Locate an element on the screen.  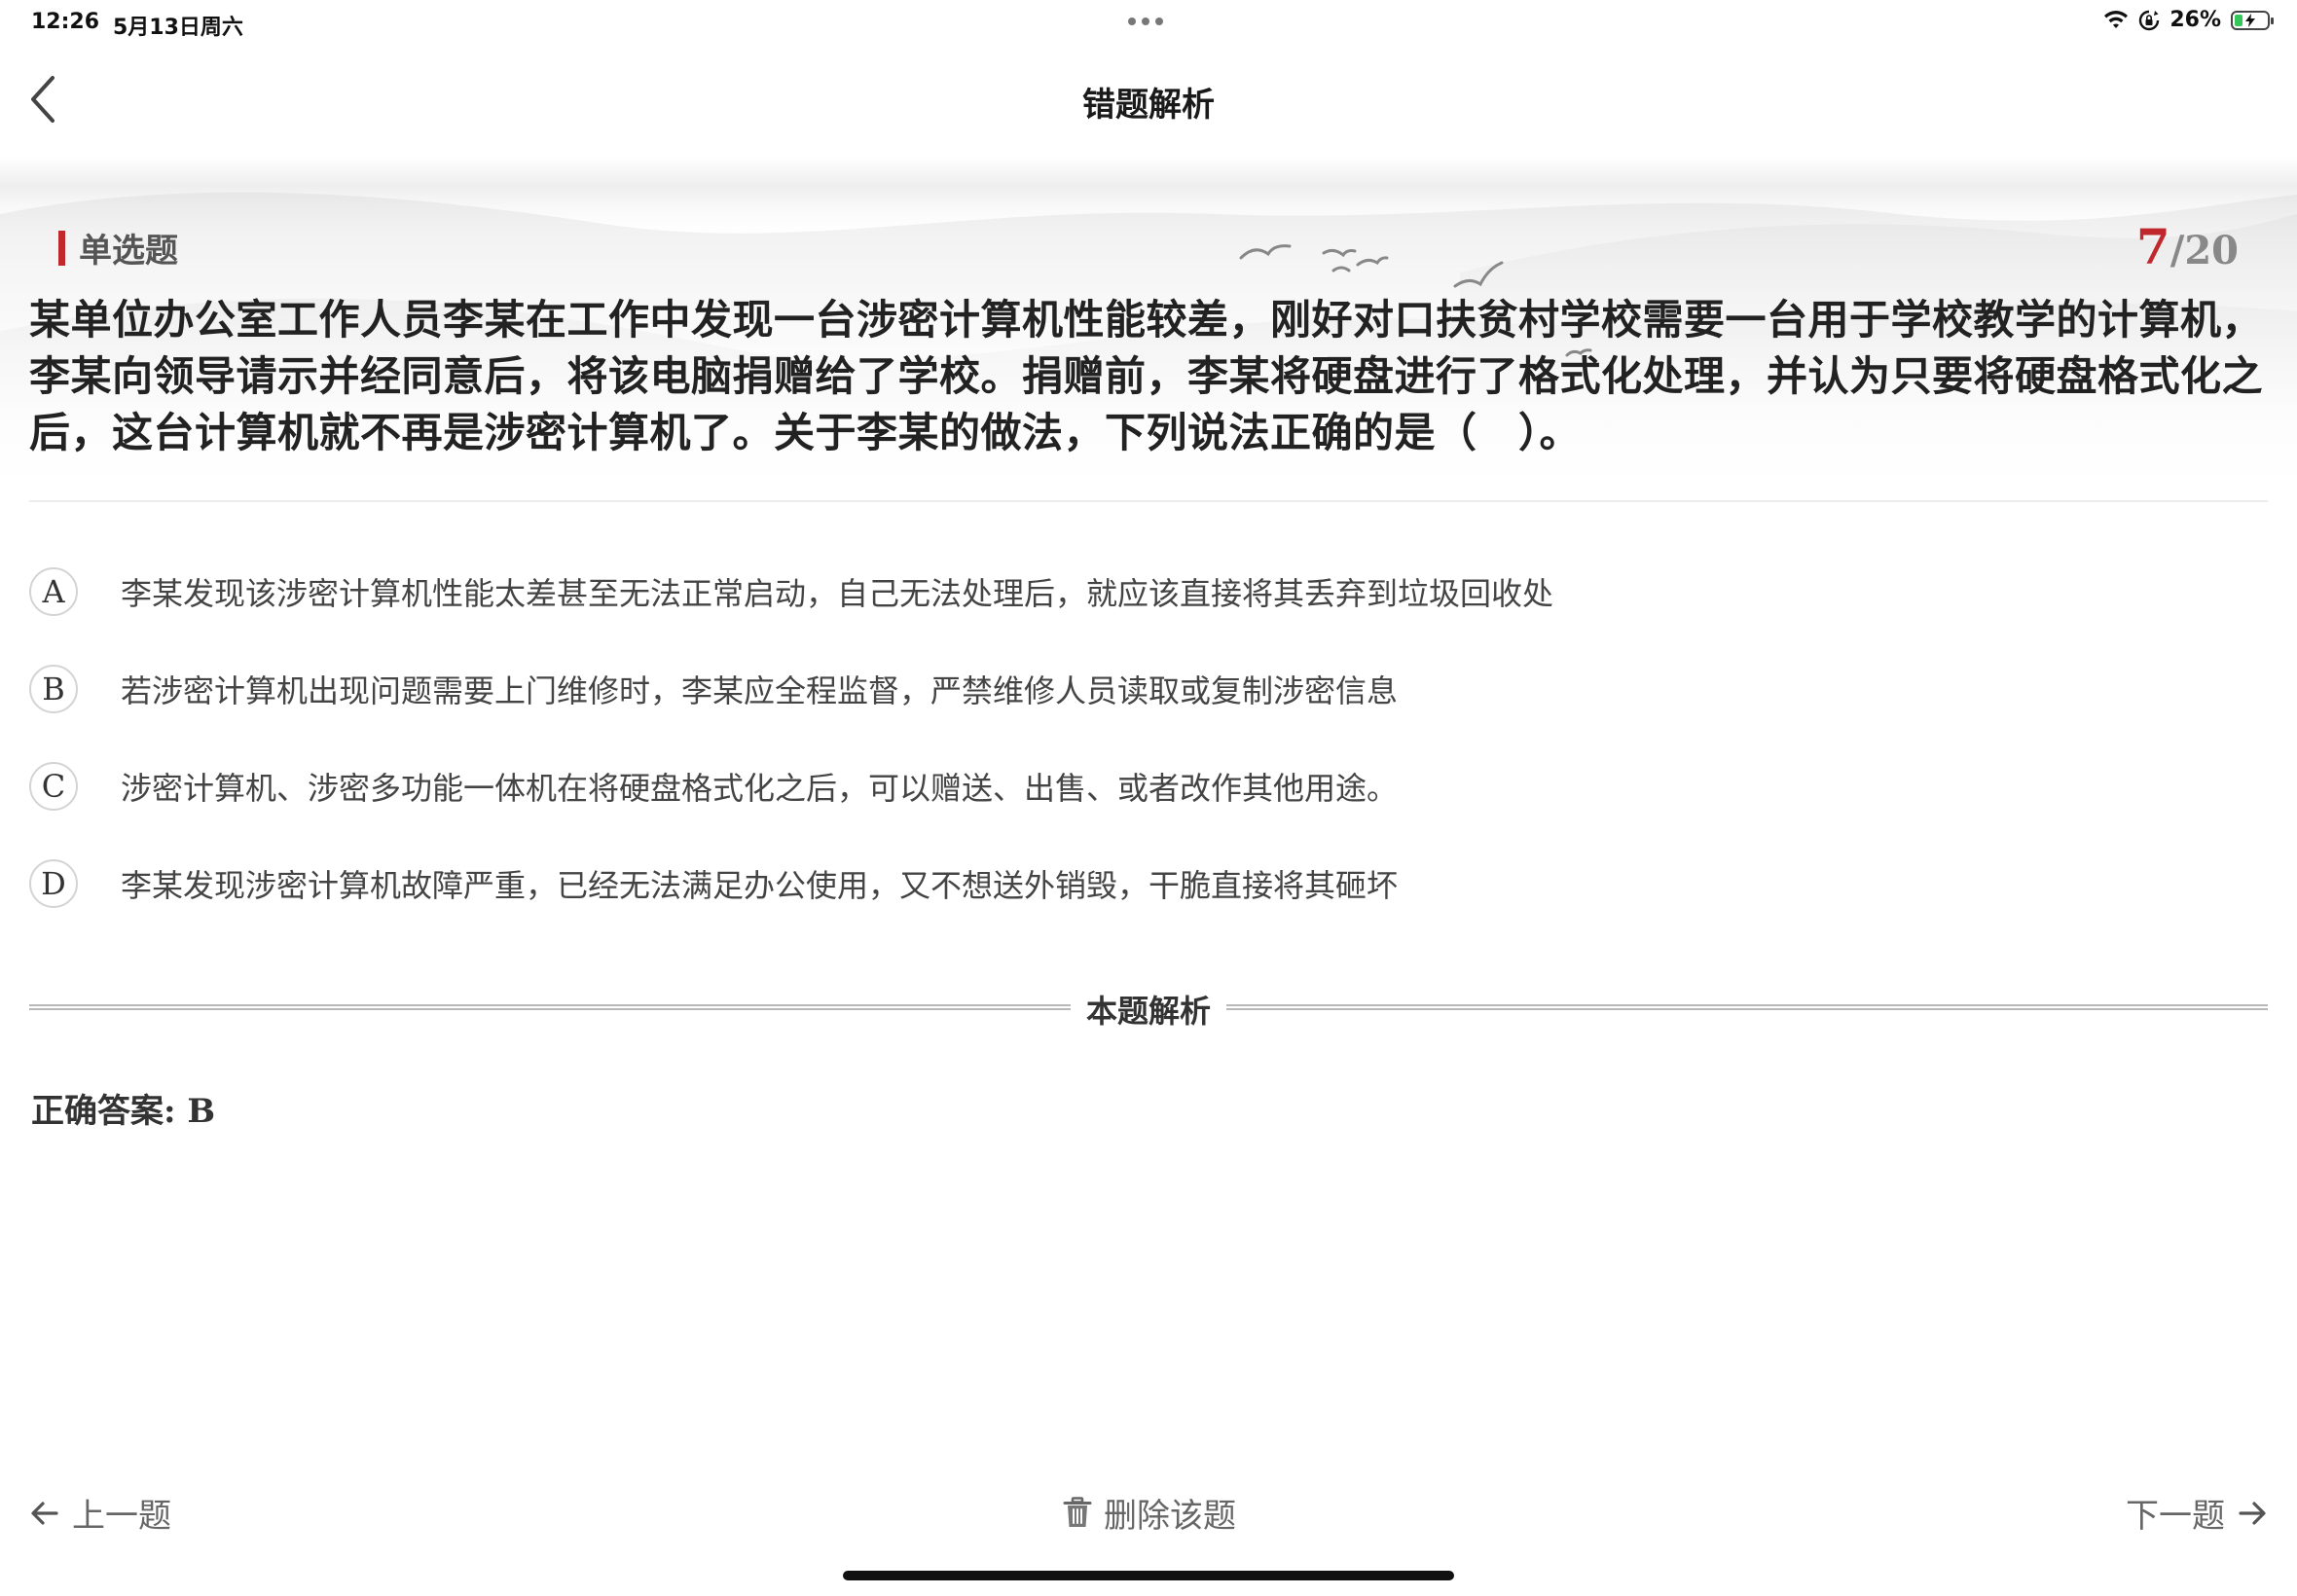
option-letter: B is located at coordinates (54, 689).